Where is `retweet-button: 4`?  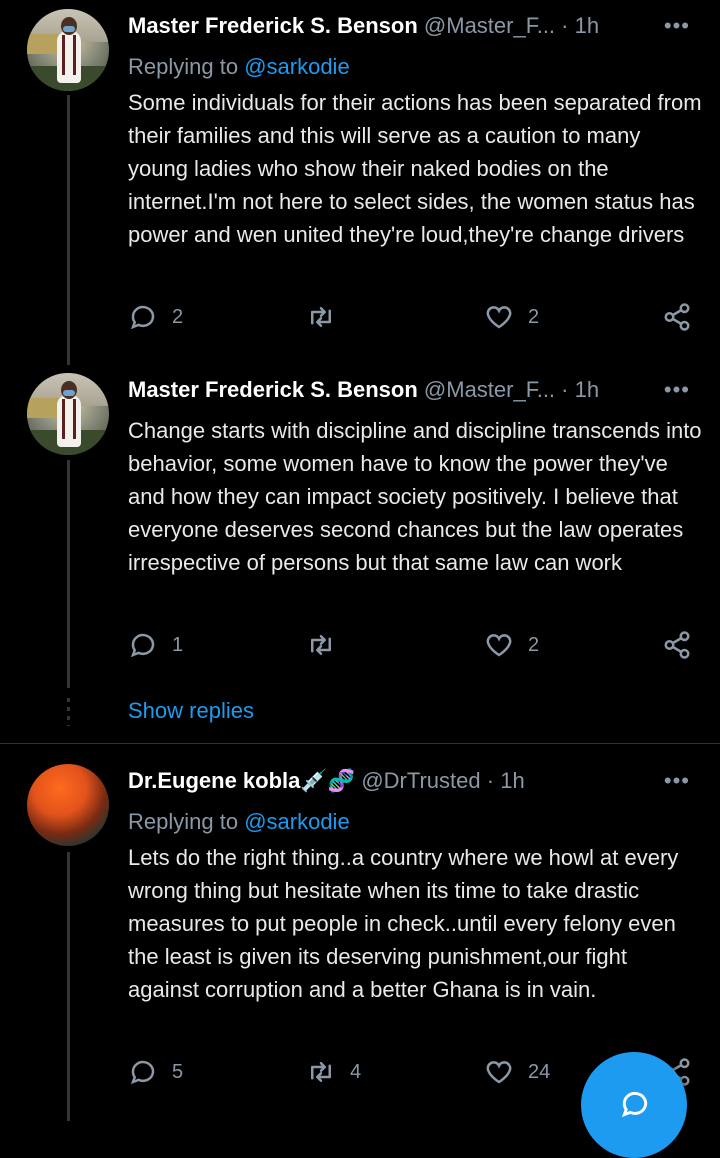
retweet-button: 4 is located at coordinates (333, 1072).